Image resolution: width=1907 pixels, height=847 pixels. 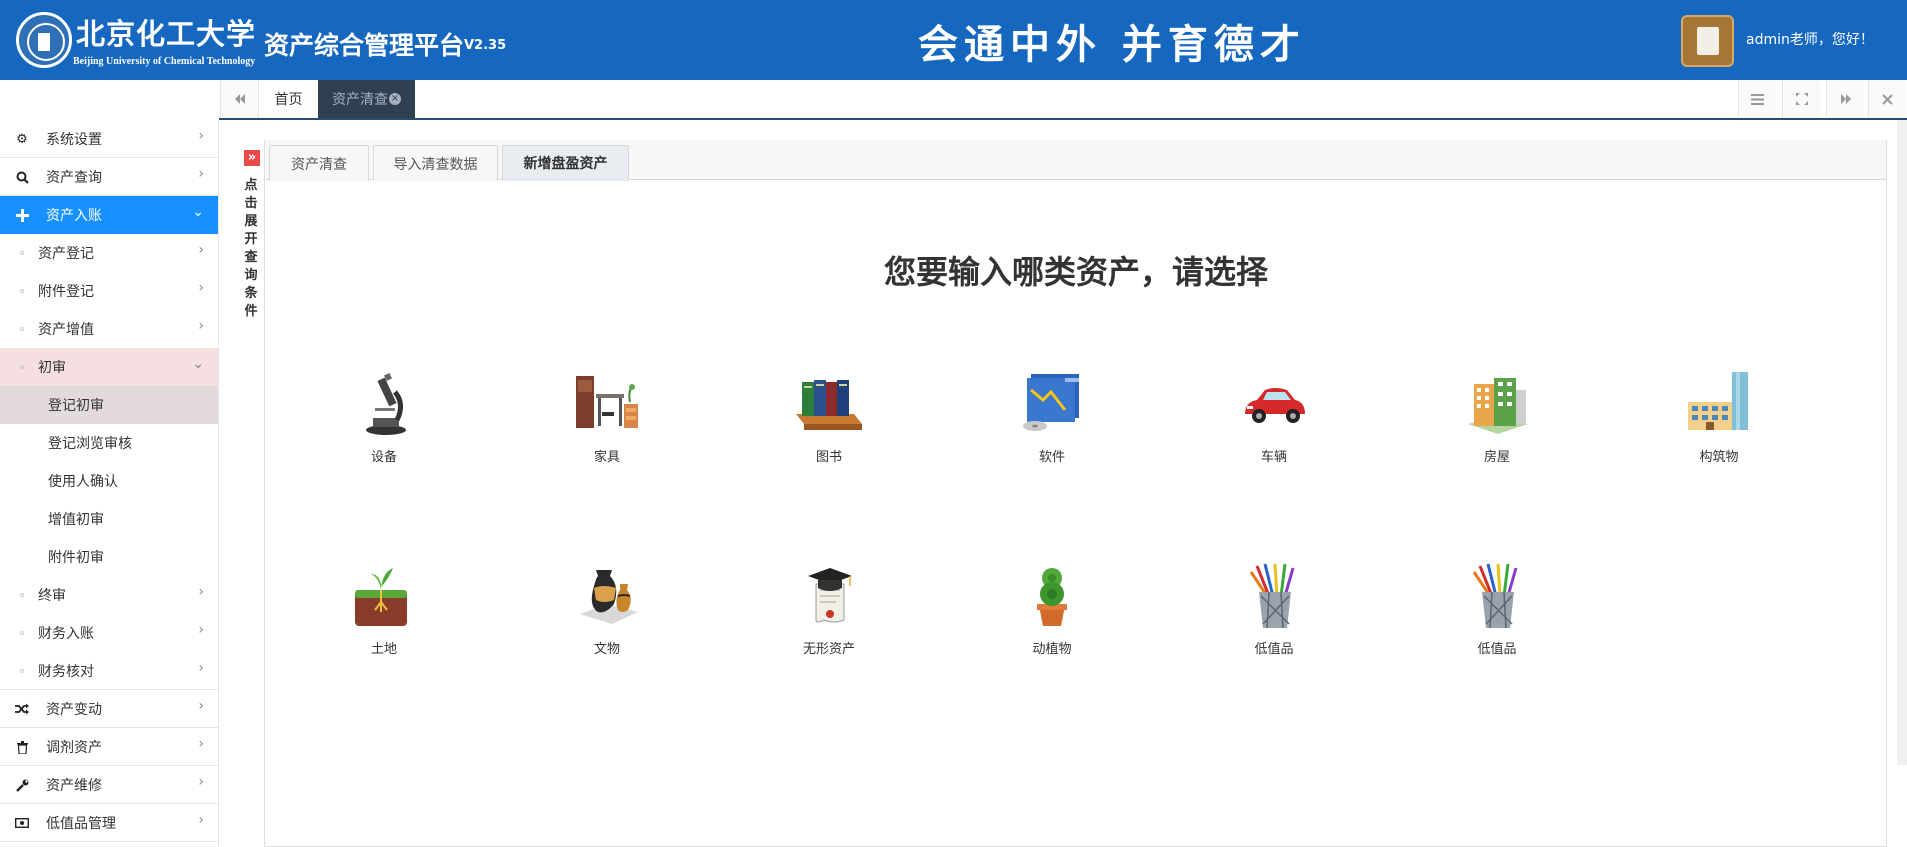 What do you see at coordinates (1112, 44) in the screenshot?
I see `university-motto: 会通中外 并育德才` at bounding box center [1112, 44].